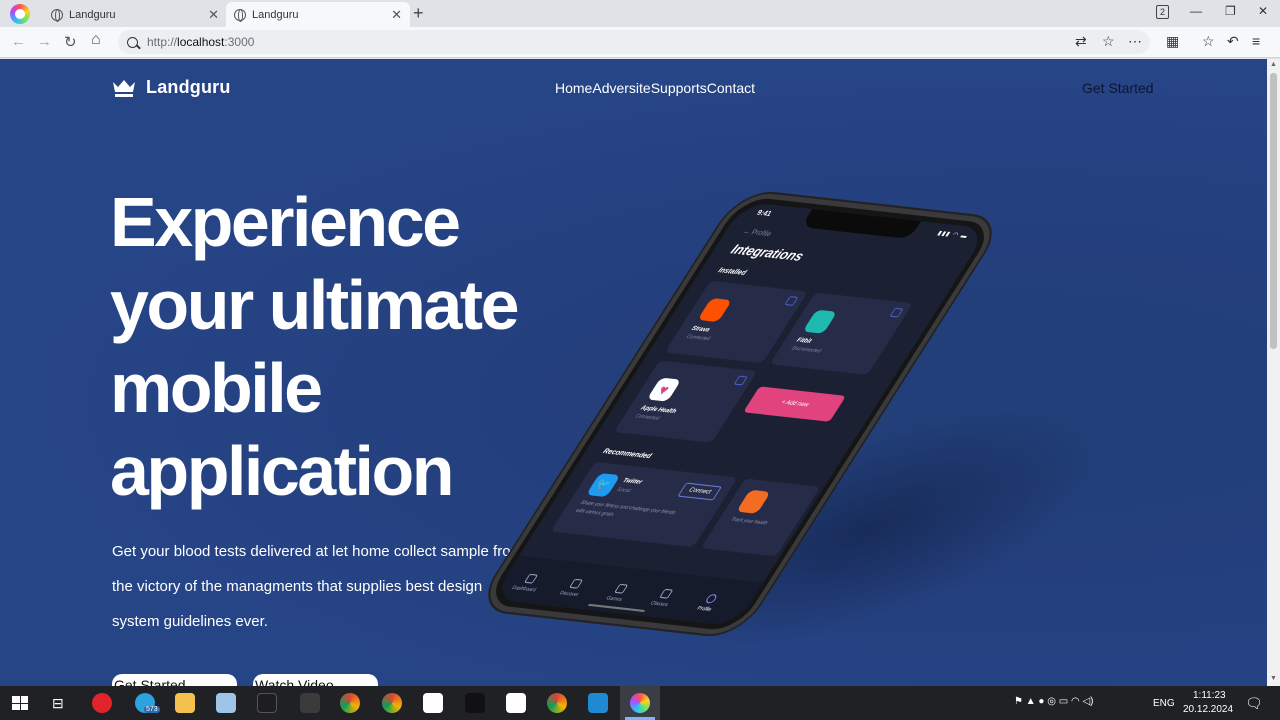 The width and height of the screenshot is (1280, 720). I want to click on nav-adversite: Adversite, so click(621, 88).